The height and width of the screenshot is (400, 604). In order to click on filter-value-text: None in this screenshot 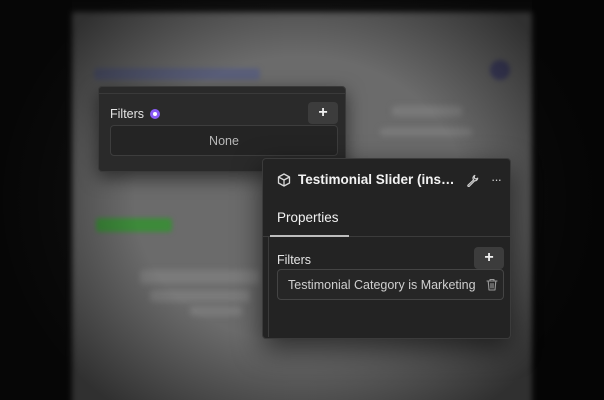, I will do `click(224, 140)`.